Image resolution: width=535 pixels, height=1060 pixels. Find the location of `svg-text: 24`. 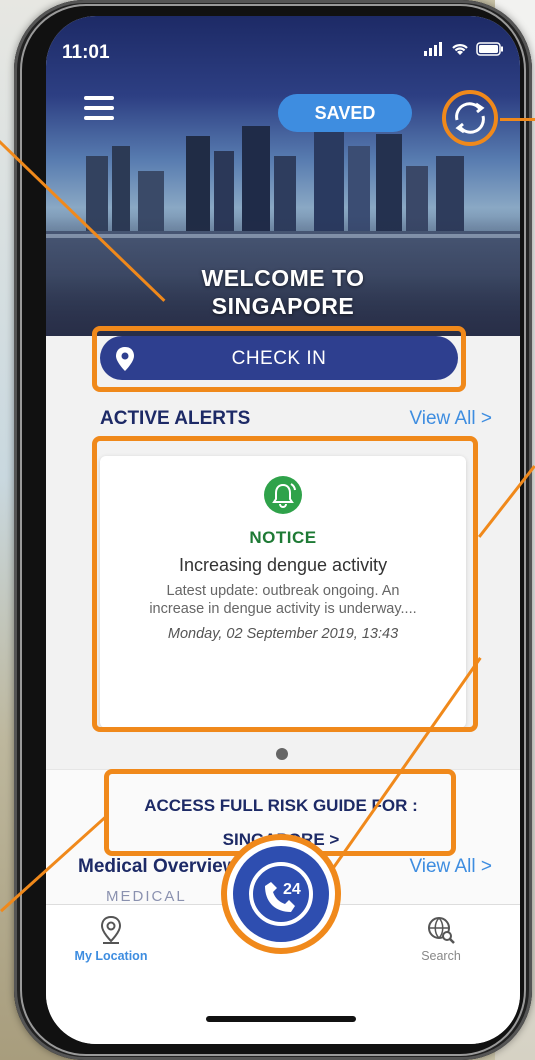

svg-text: 24 is located at coordinates (292, 889).